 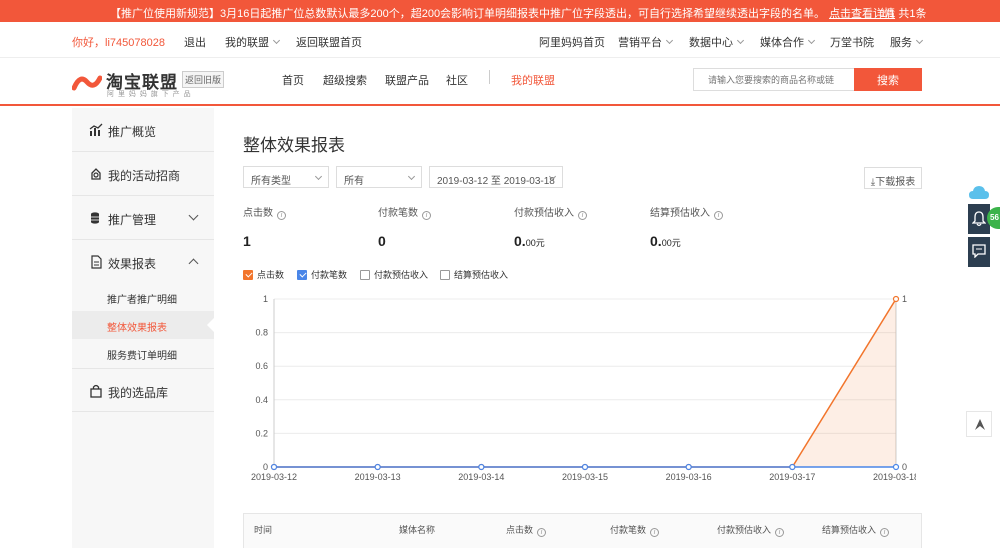 What do you see at coordinates (132, 264) in the screenshot?
I see `sidebar-item-label: 效果报表` at bounding box center [132, 264].